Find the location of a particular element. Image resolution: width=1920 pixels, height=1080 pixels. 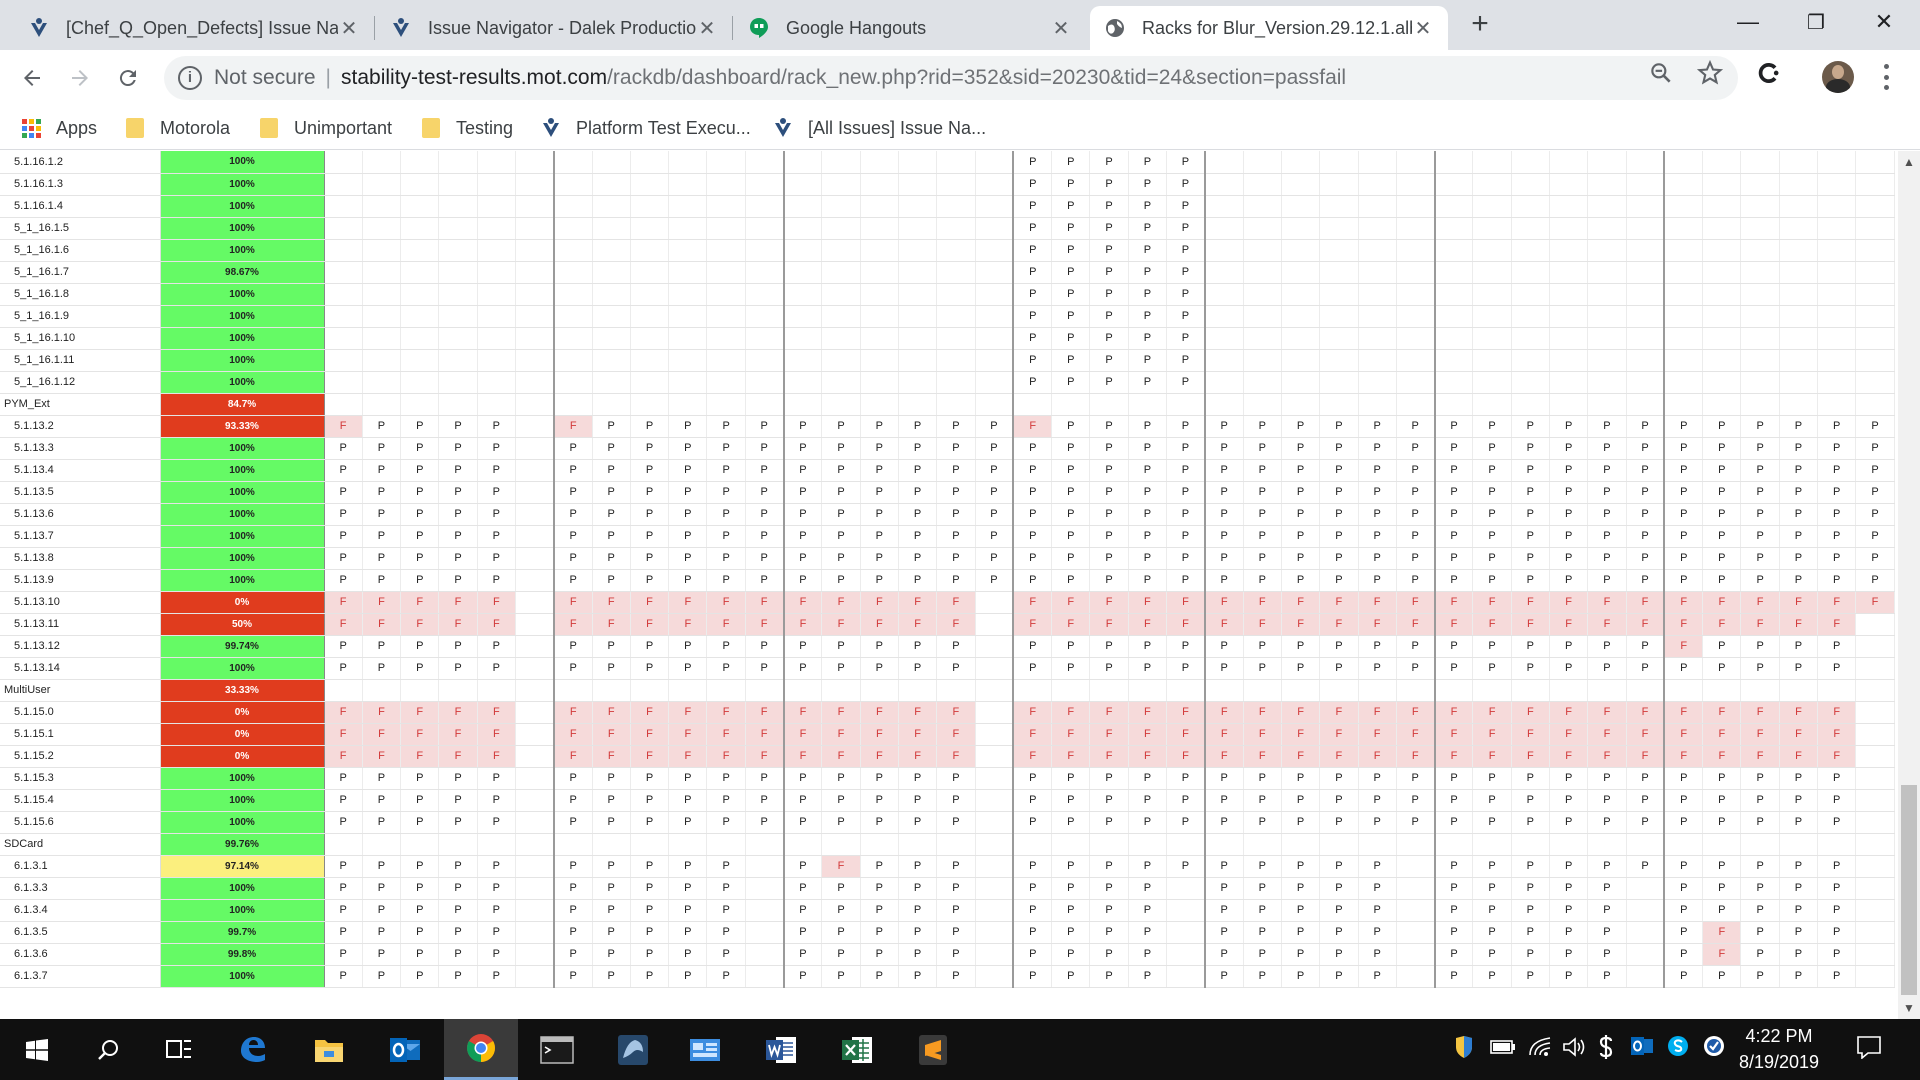

scroll-up-arrow-icon: ▲ is located at coordinates (1909, 162).